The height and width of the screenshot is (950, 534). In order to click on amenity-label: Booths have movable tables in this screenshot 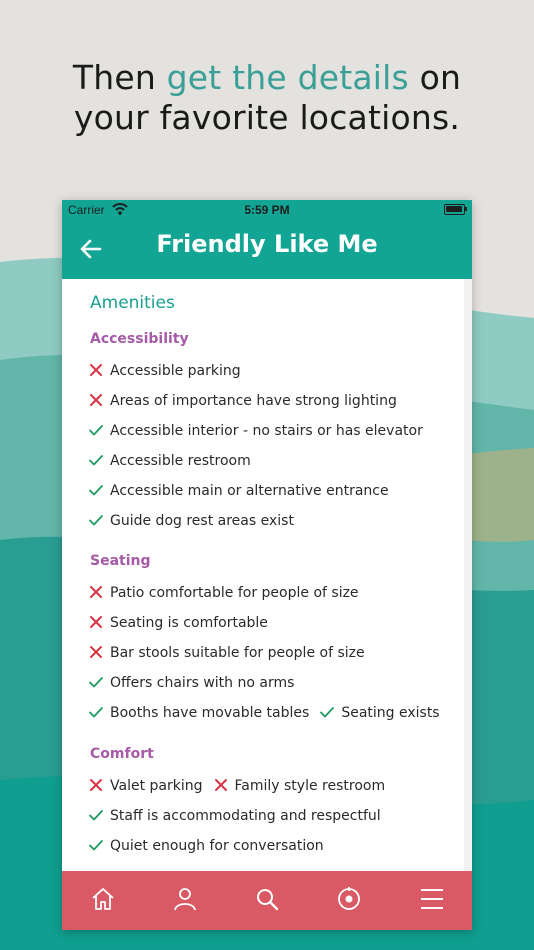, I will do `click(210, 712)`.